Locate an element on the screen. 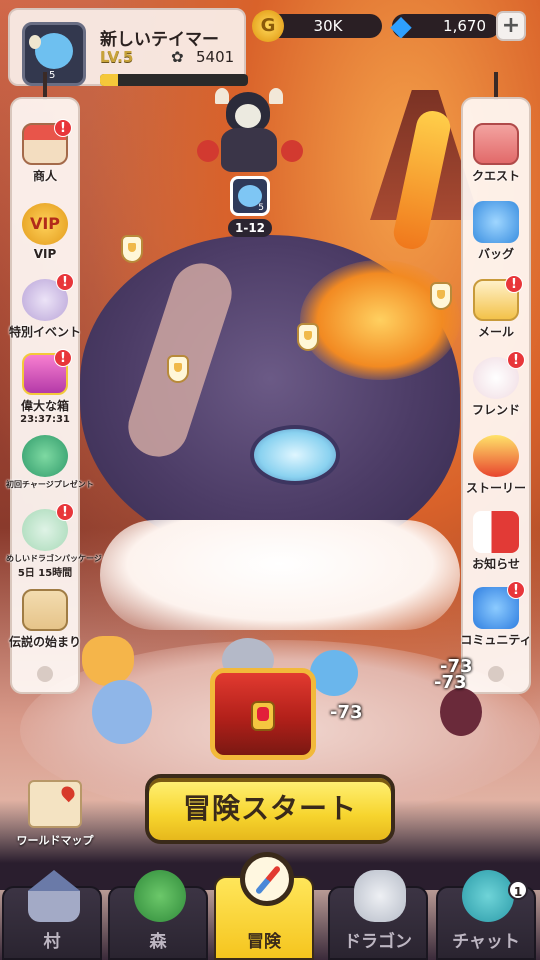 The image size is (540, 960). bottom-nav: 村 森 冒険 ドラゴン 1 チャット is located at coordinates (270, 906).